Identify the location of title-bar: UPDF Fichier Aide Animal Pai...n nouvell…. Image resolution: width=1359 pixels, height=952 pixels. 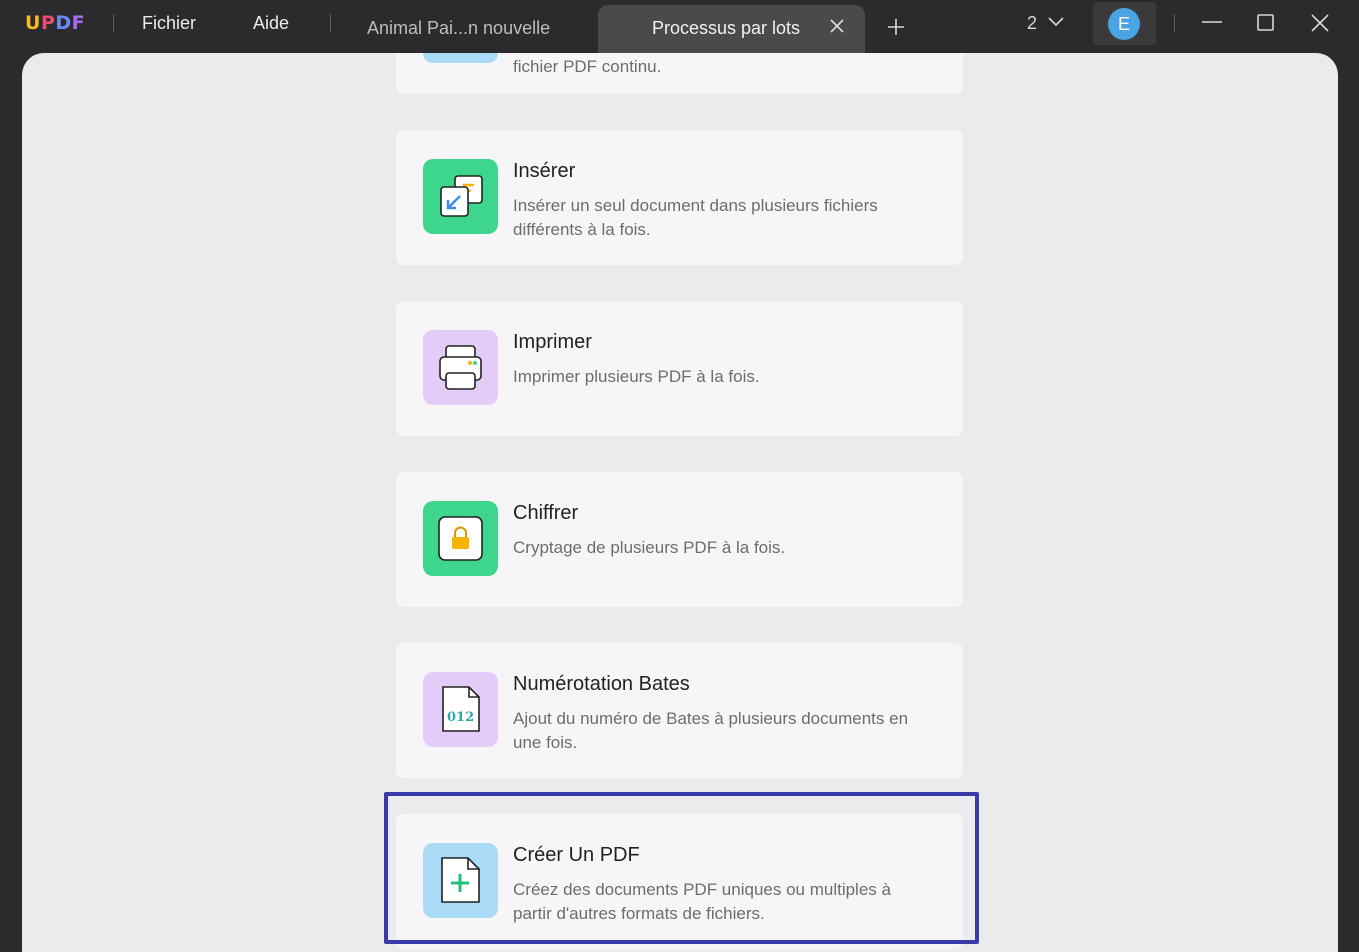
(679, 26).